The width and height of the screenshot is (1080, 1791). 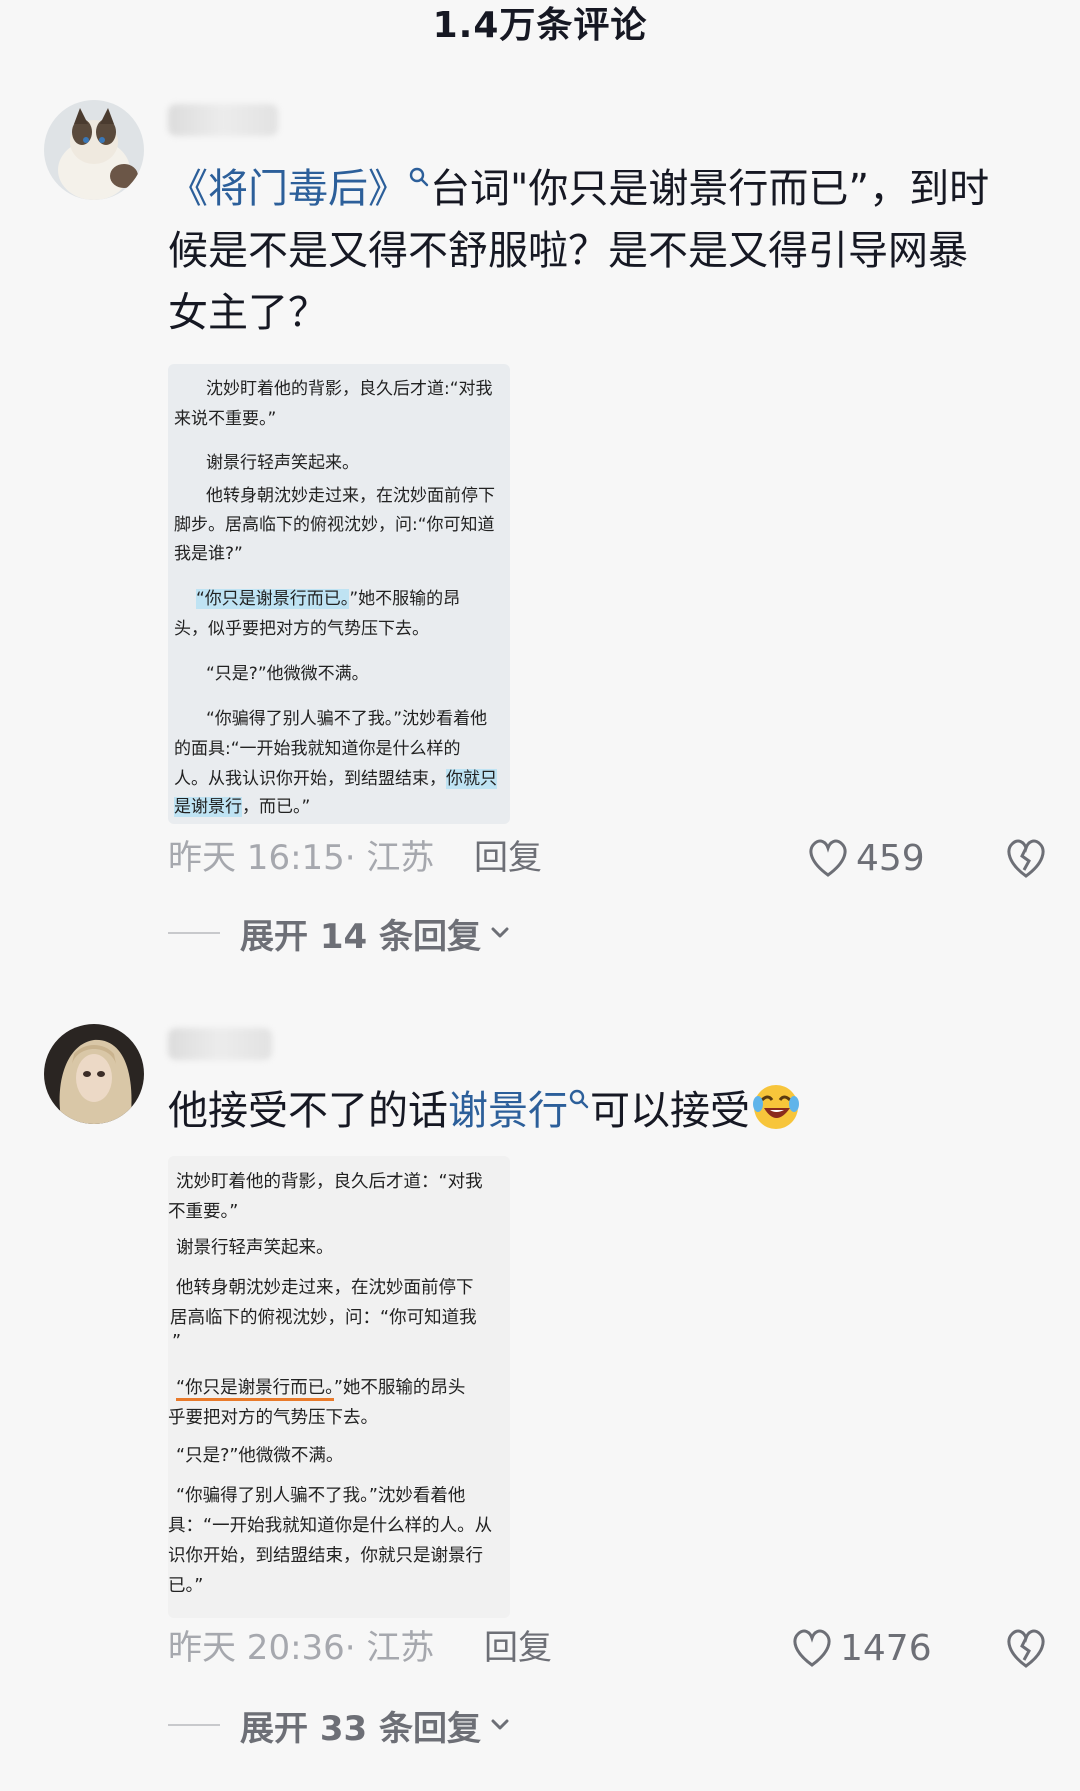 What do you see at coordinates (608, 858) in the screenshot?
I see `comment-meta: 昨天 16:15· 江苏 回复 459` at bounding box center [608, 858].